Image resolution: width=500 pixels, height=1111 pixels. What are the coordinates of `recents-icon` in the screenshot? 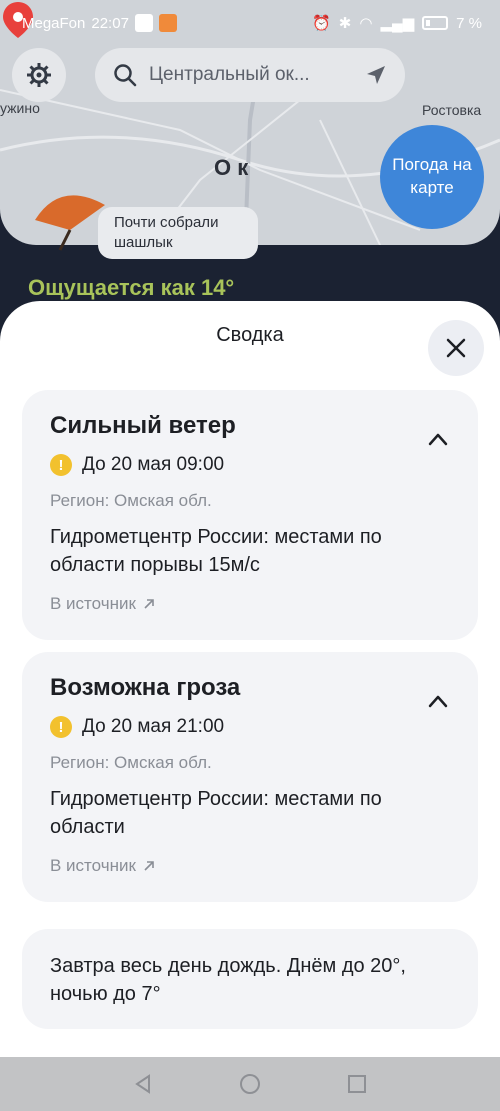 It's located at (356, 1084).